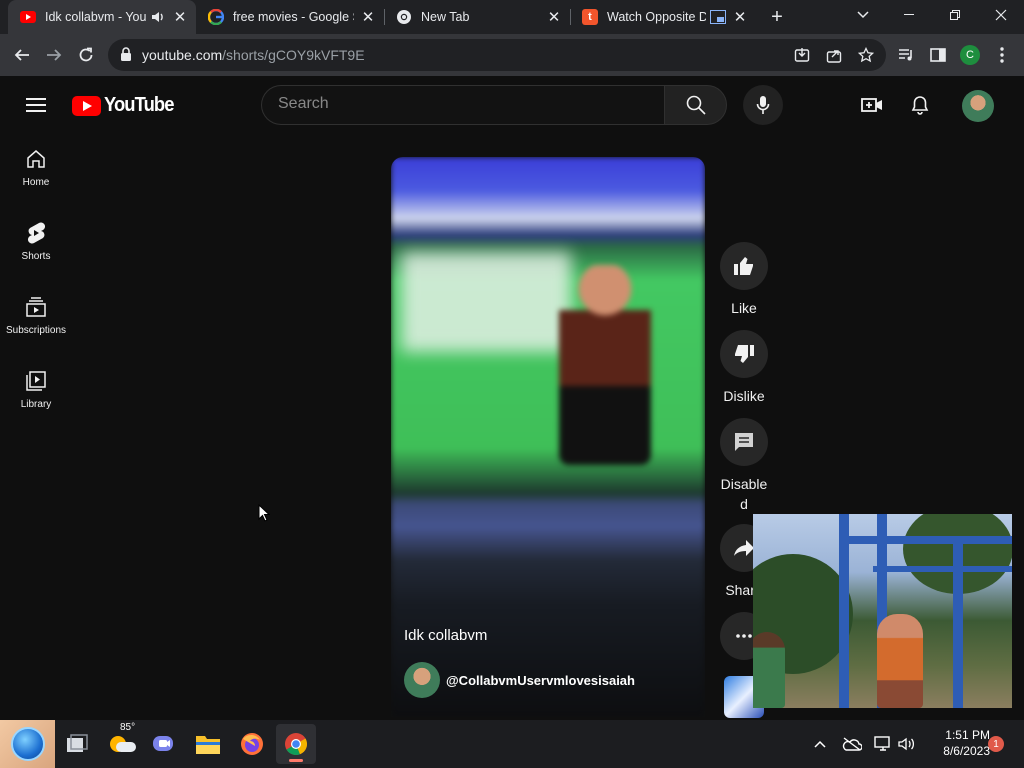  Describe the element at coordinates (36, 105) in the screenshot. I see `menu-icon` at that location.